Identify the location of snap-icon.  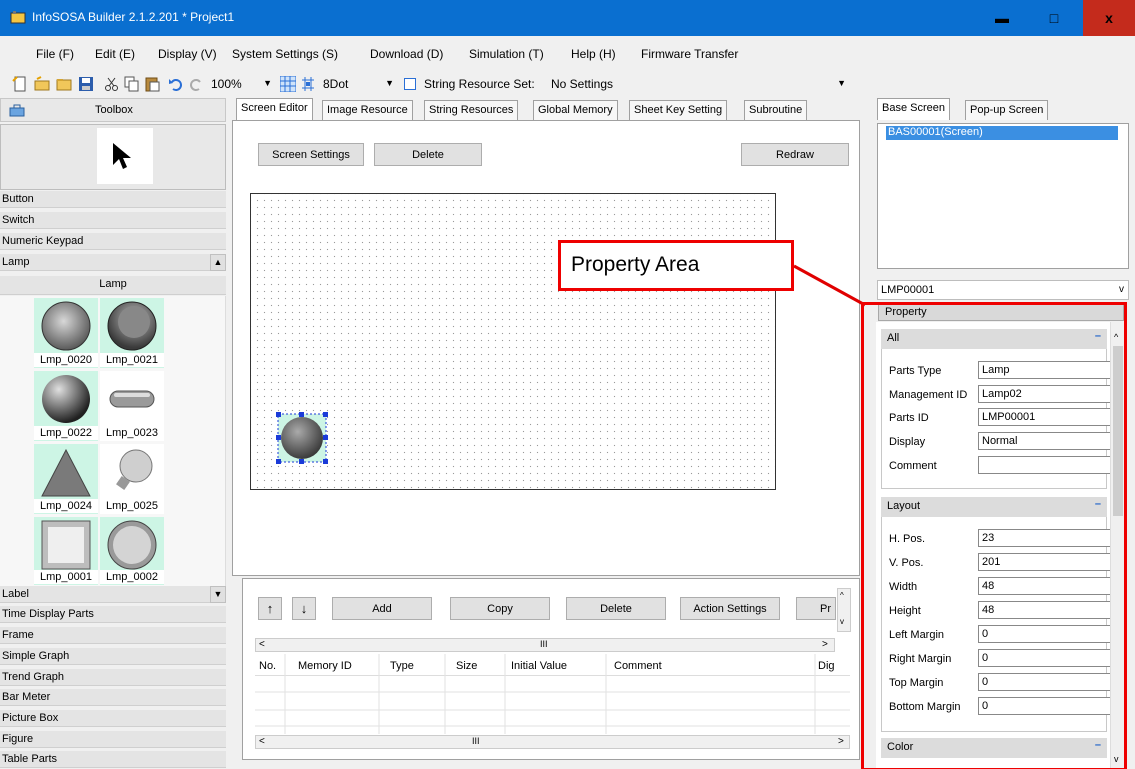
(308, 84).